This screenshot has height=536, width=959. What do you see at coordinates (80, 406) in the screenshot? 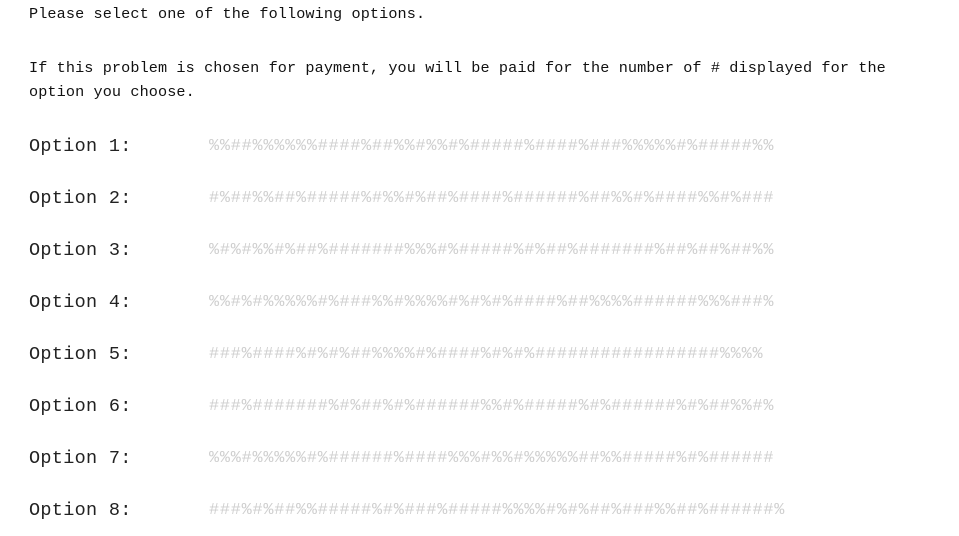
I see `option-label: Option 6:` at bounding box center [80, 406].